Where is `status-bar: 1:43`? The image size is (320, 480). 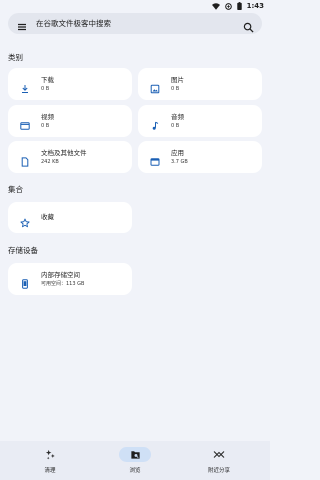
status-bar: 1:43 is located at coordinates (135, 6).